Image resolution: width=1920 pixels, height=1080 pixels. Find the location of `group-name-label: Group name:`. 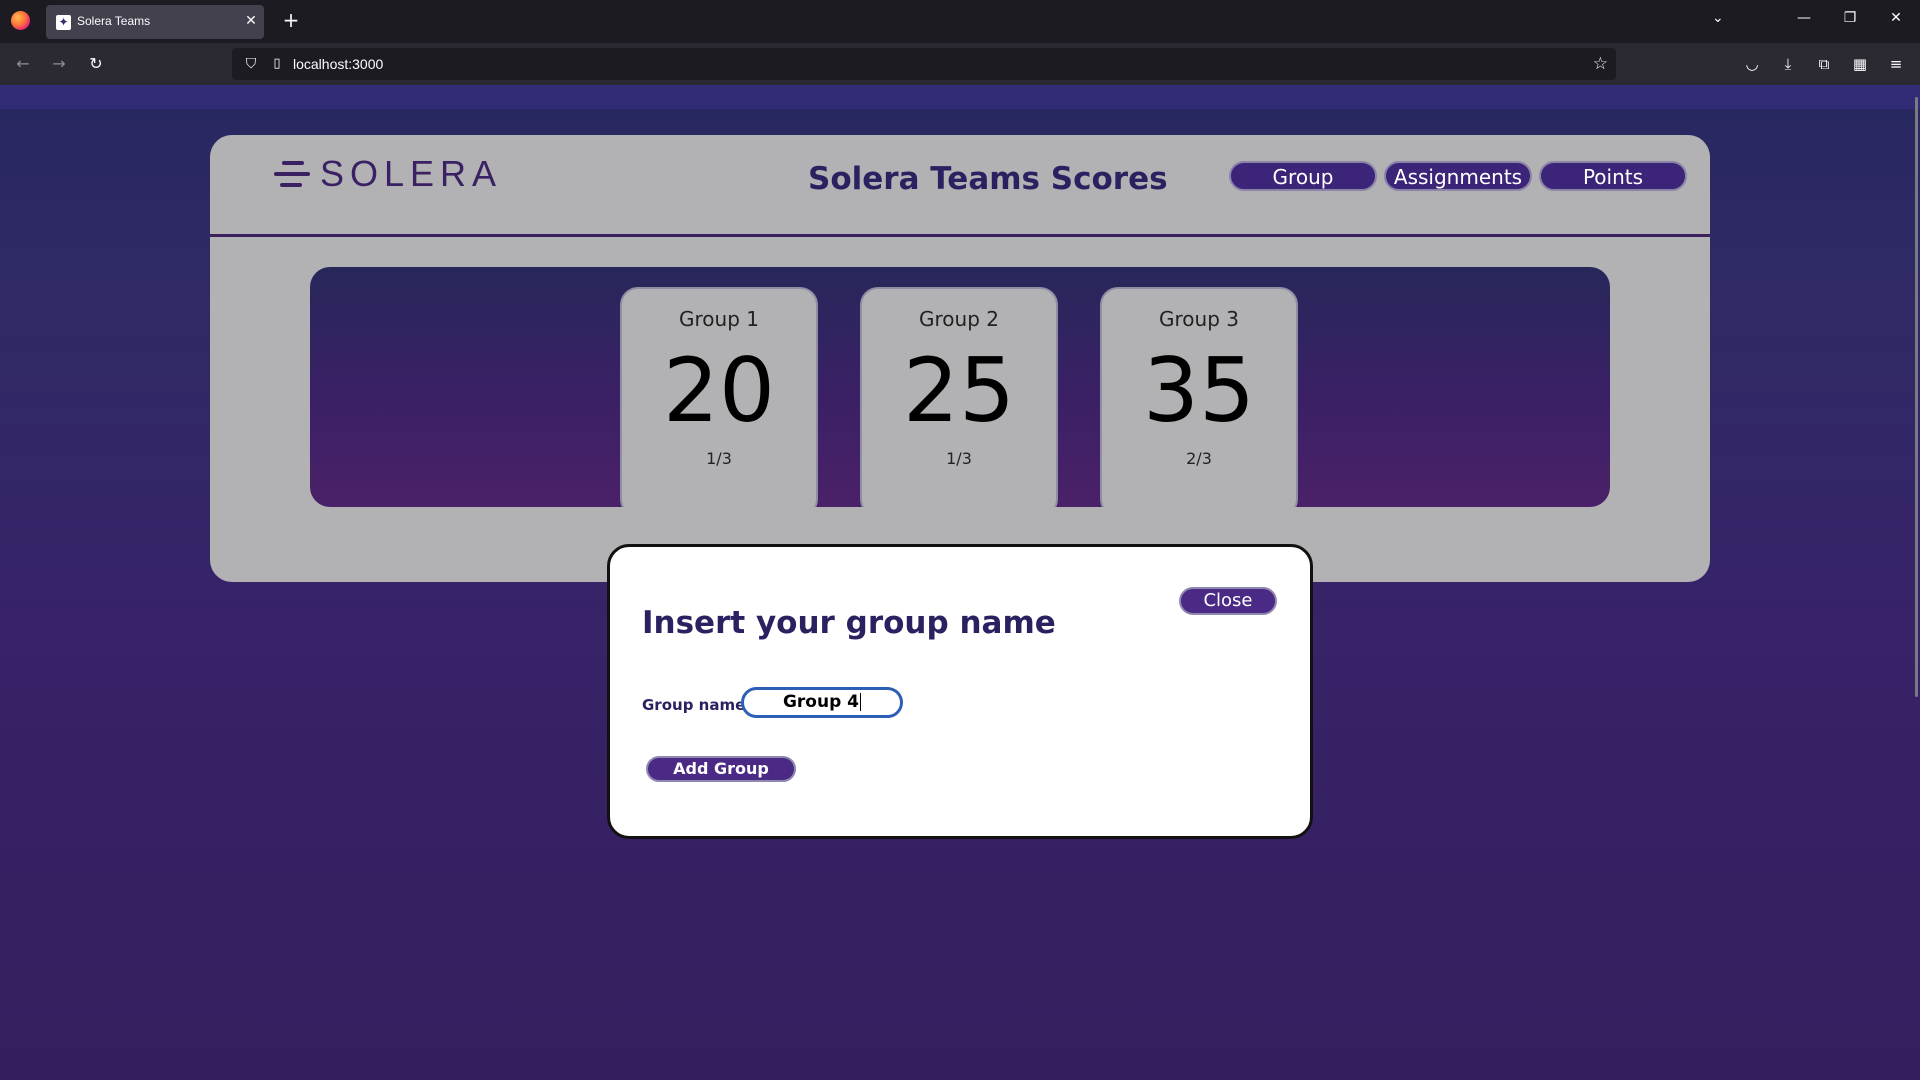

group-name-label: Group name: is located at coordinates (697, 705).